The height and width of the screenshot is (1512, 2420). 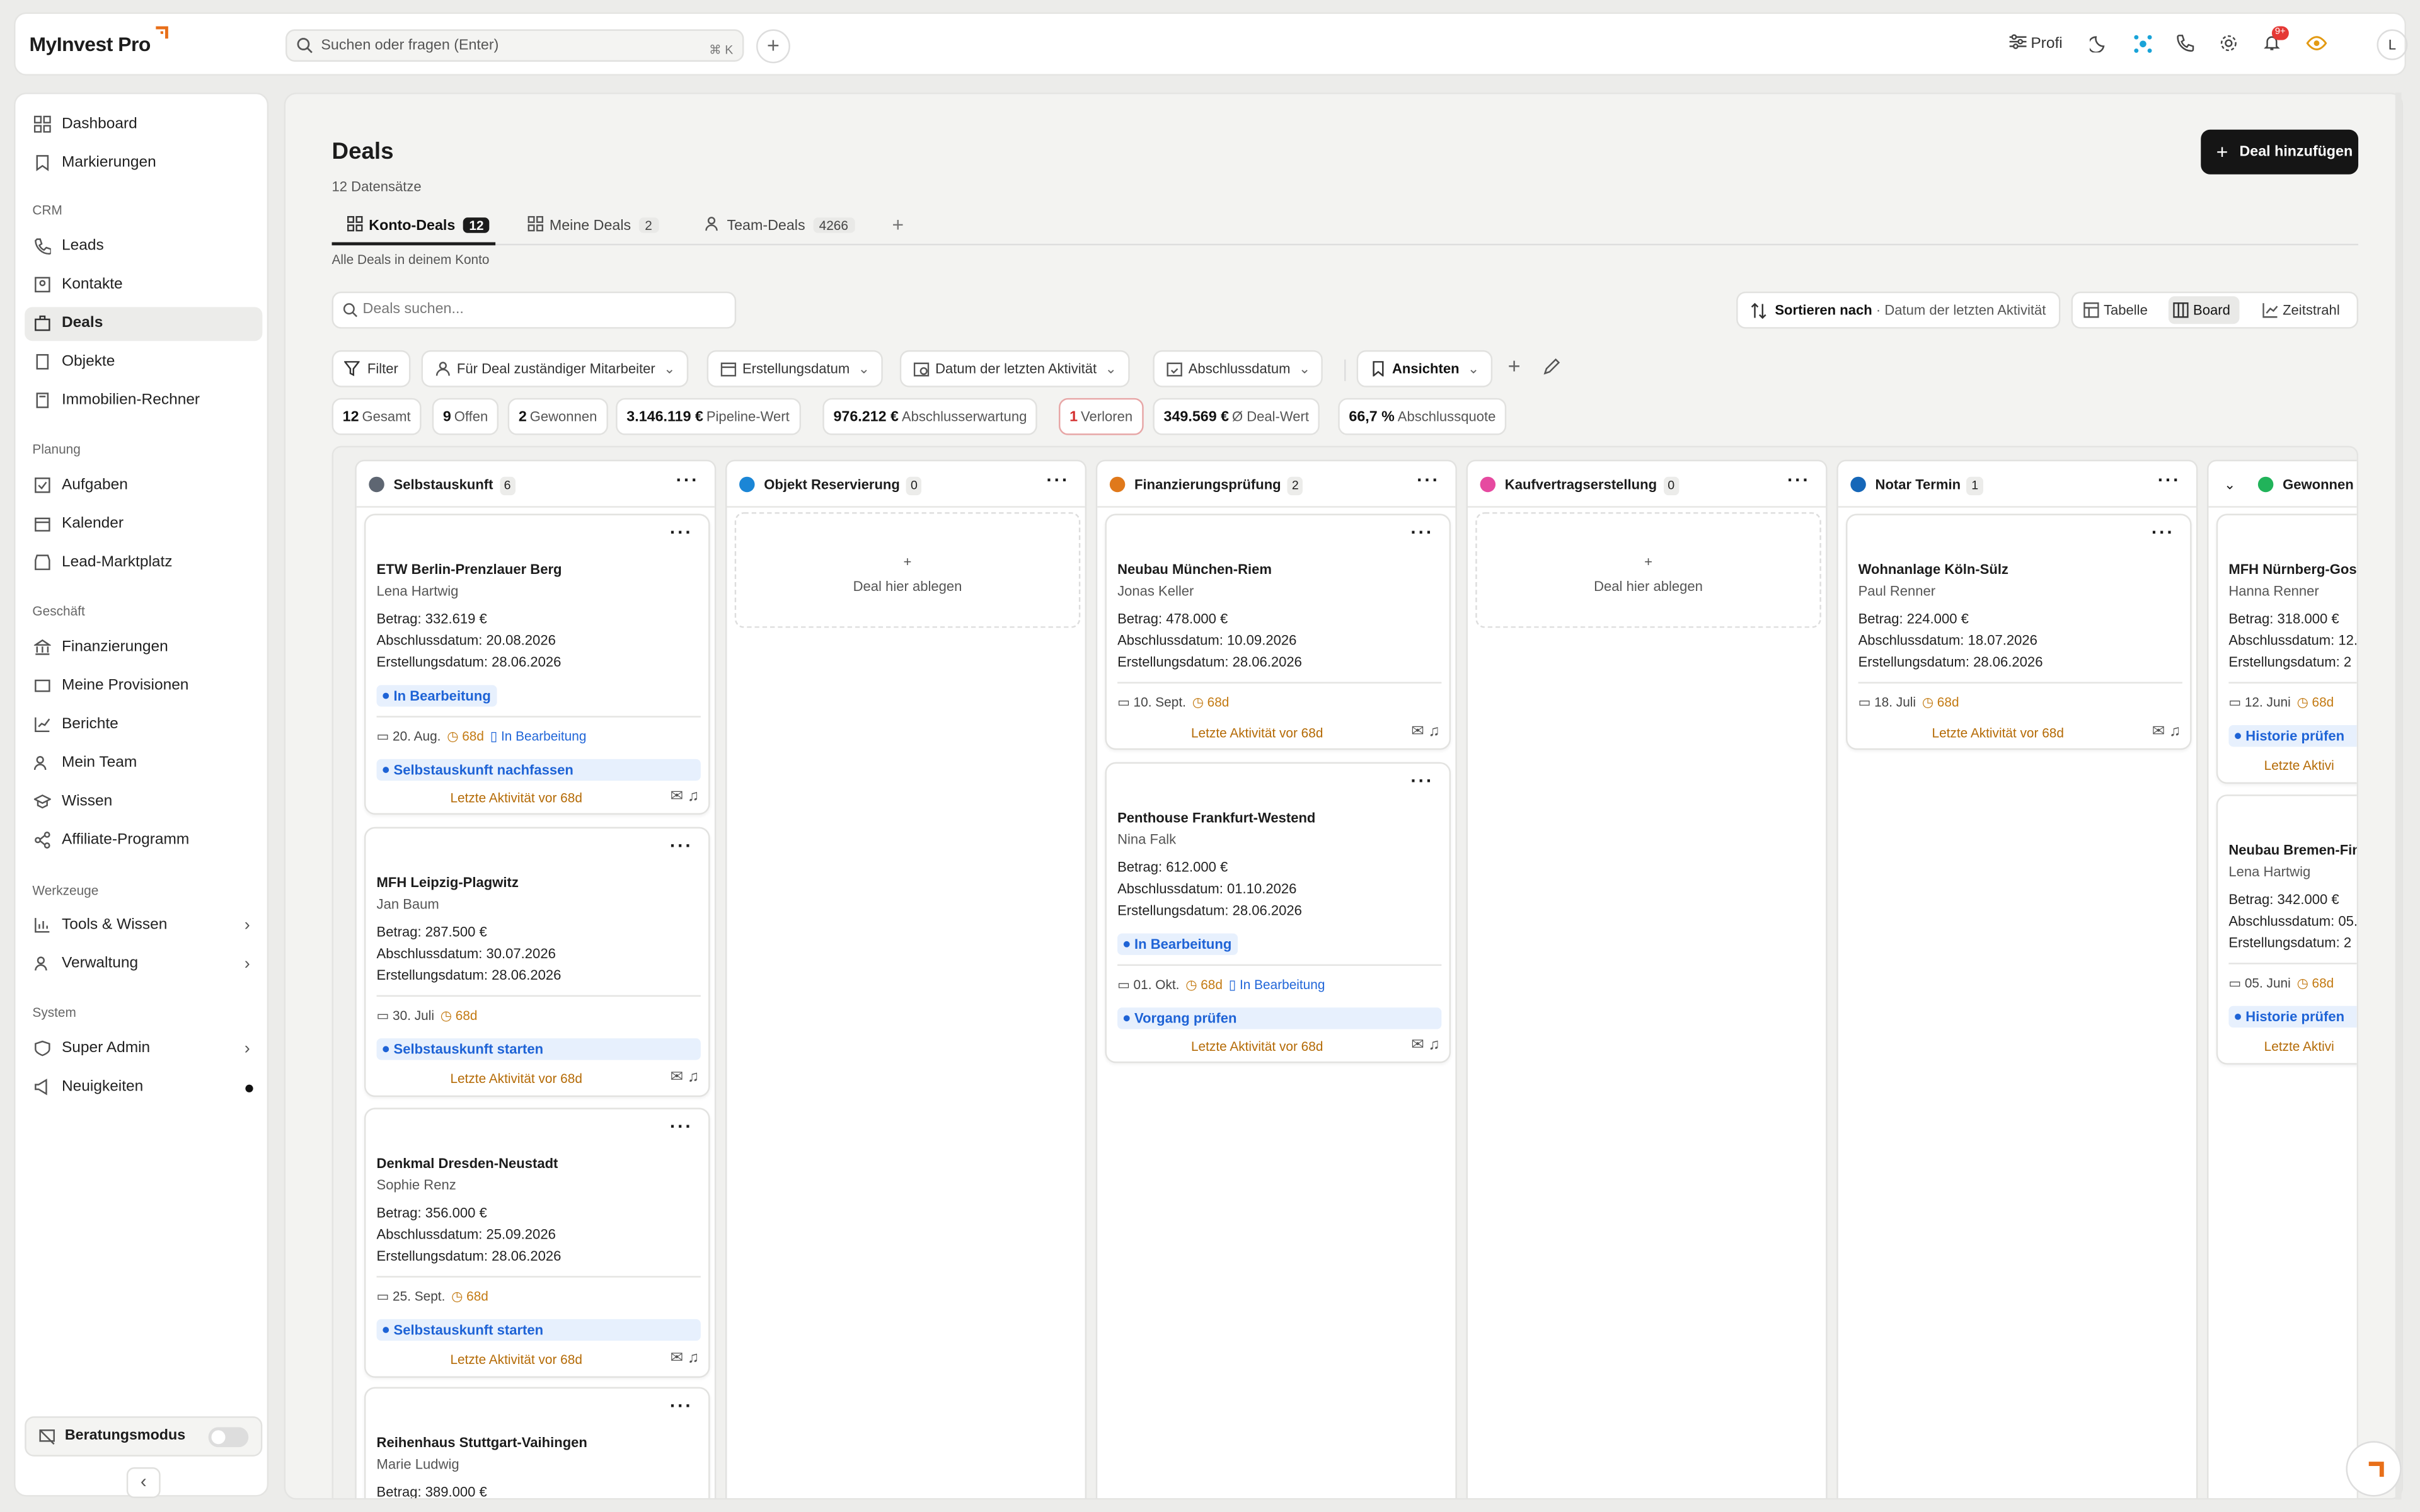 What do you see at coordinates (1238, 368) in the screenshot?
I see `filter-abschlussdatum: Abschlussdatum ⌄` at bounding box center [1238, 368].